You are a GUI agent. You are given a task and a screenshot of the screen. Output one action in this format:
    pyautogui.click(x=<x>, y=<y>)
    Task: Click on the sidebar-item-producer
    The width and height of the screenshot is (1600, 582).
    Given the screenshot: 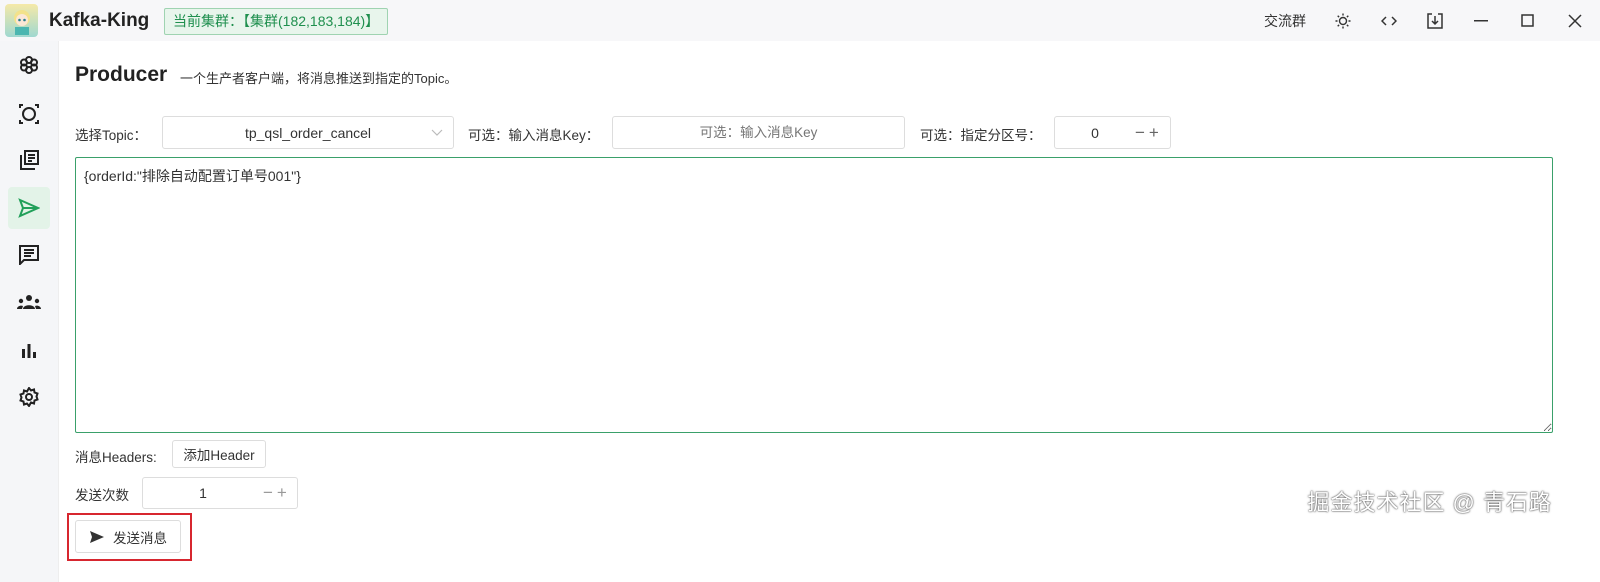 What is the action you would take?
    pyautogui.click(x=29, y=208)
    